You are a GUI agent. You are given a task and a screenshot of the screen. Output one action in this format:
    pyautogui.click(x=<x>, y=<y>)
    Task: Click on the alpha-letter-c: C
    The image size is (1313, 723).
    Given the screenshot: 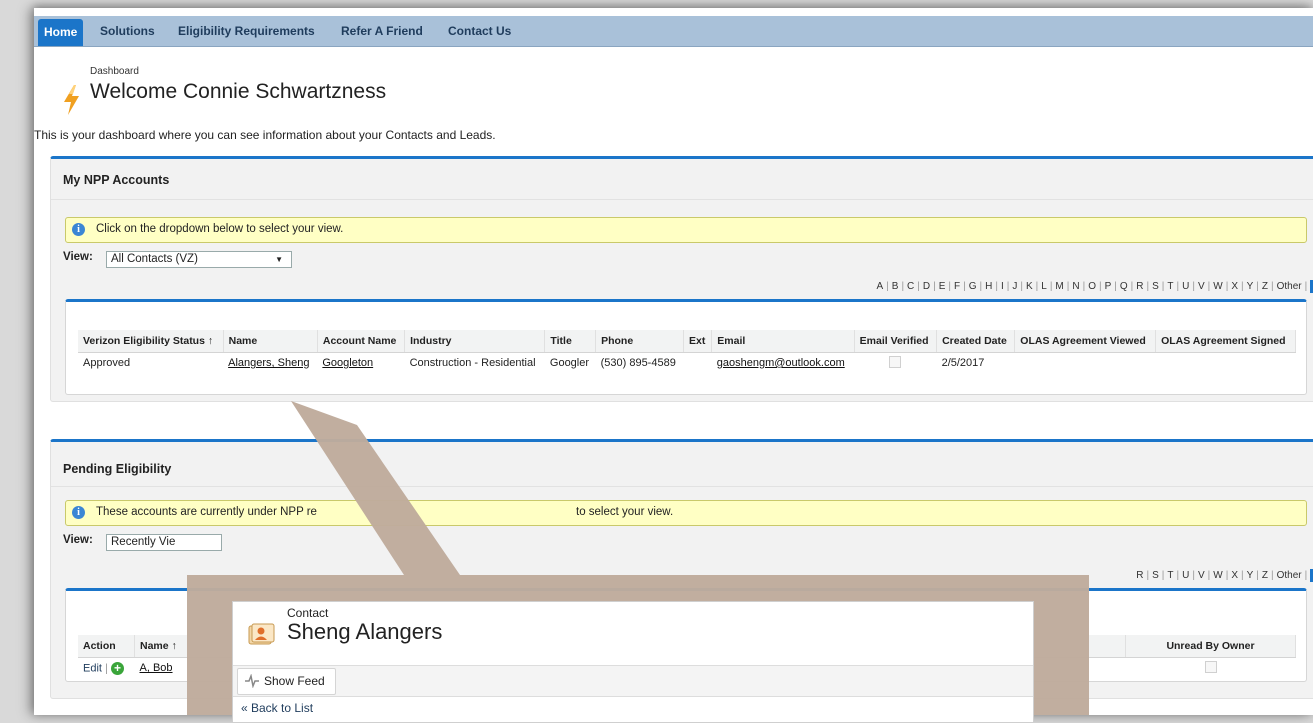 What is the action you would take?
    pyautogui.click(x=910, y=286)
    